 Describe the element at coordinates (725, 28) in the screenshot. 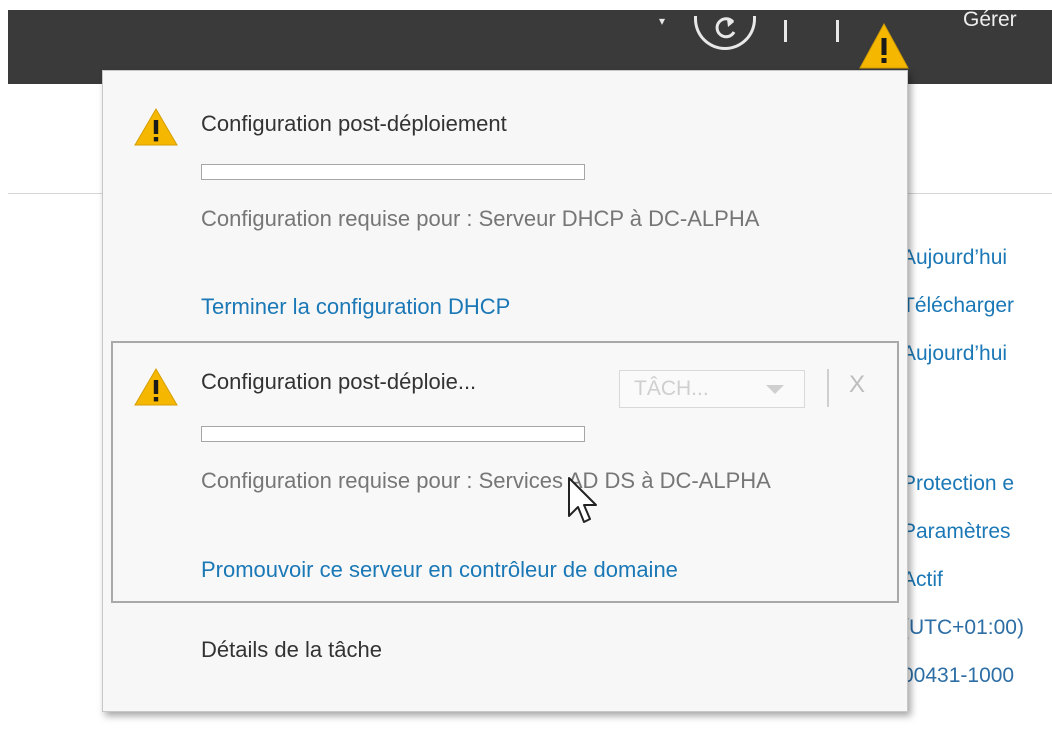

I see `refresh-icon` at that location.